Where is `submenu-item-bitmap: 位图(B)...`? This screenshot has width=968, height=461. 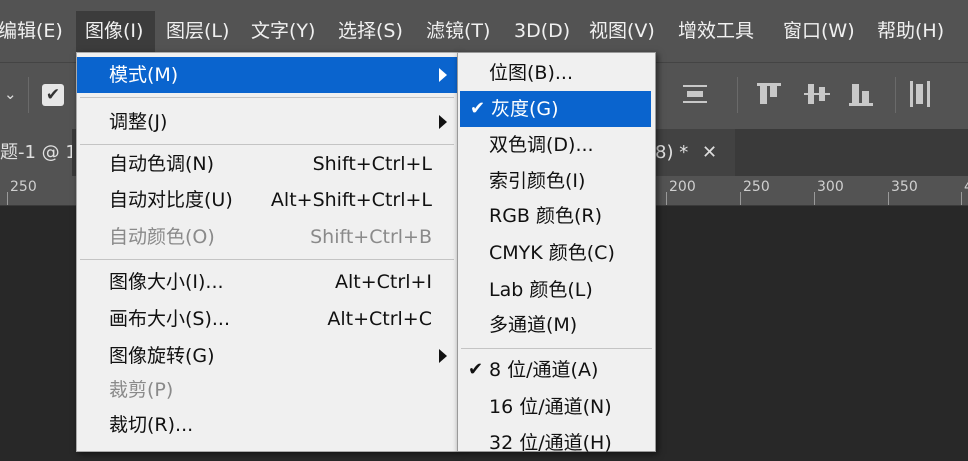
submenu-item-bitmap: 位图(B)... is located at coordinates (556, 73).